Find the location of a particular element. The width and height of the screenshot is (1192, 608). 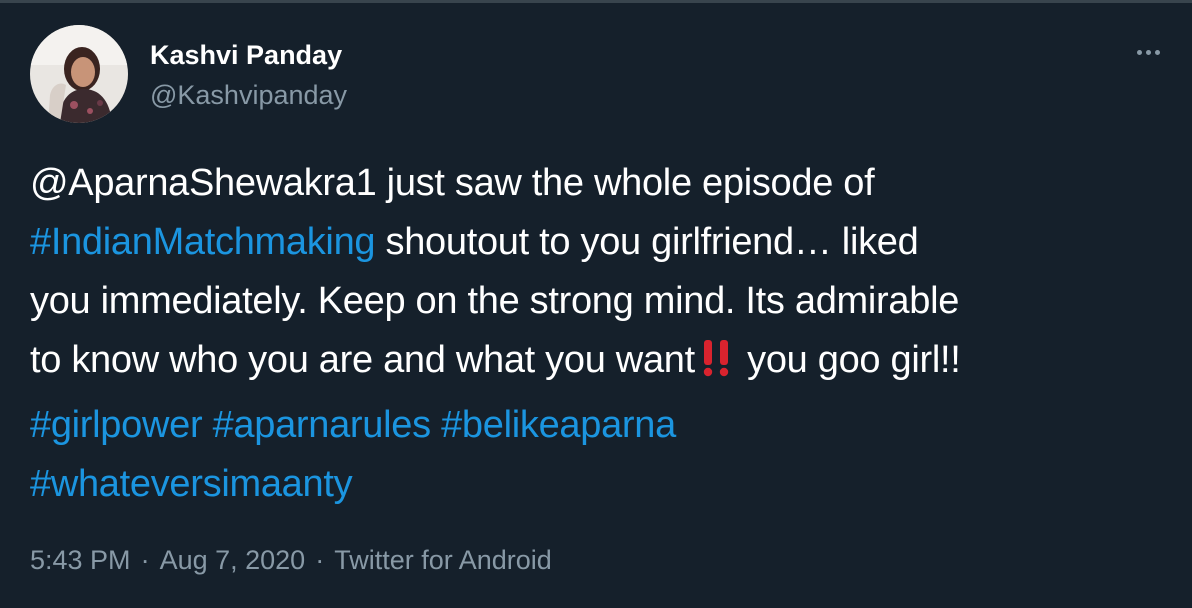

hashtag-link: #girlpower is located at coordinates (116, 425).